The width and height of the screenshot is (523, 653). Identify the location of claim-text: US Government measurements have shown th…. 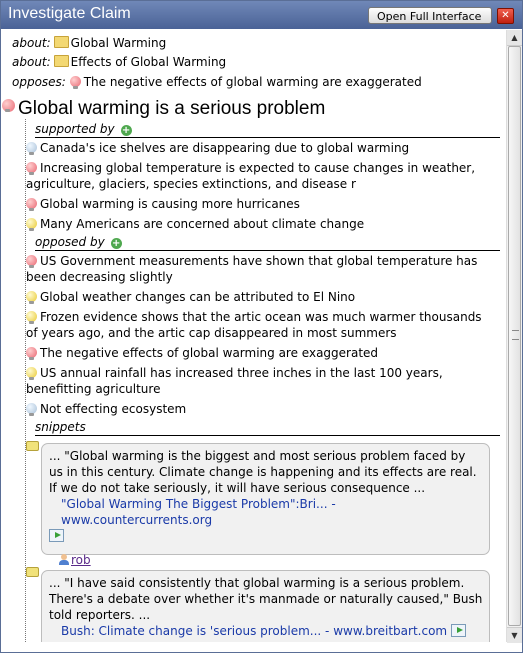
(252, 269).